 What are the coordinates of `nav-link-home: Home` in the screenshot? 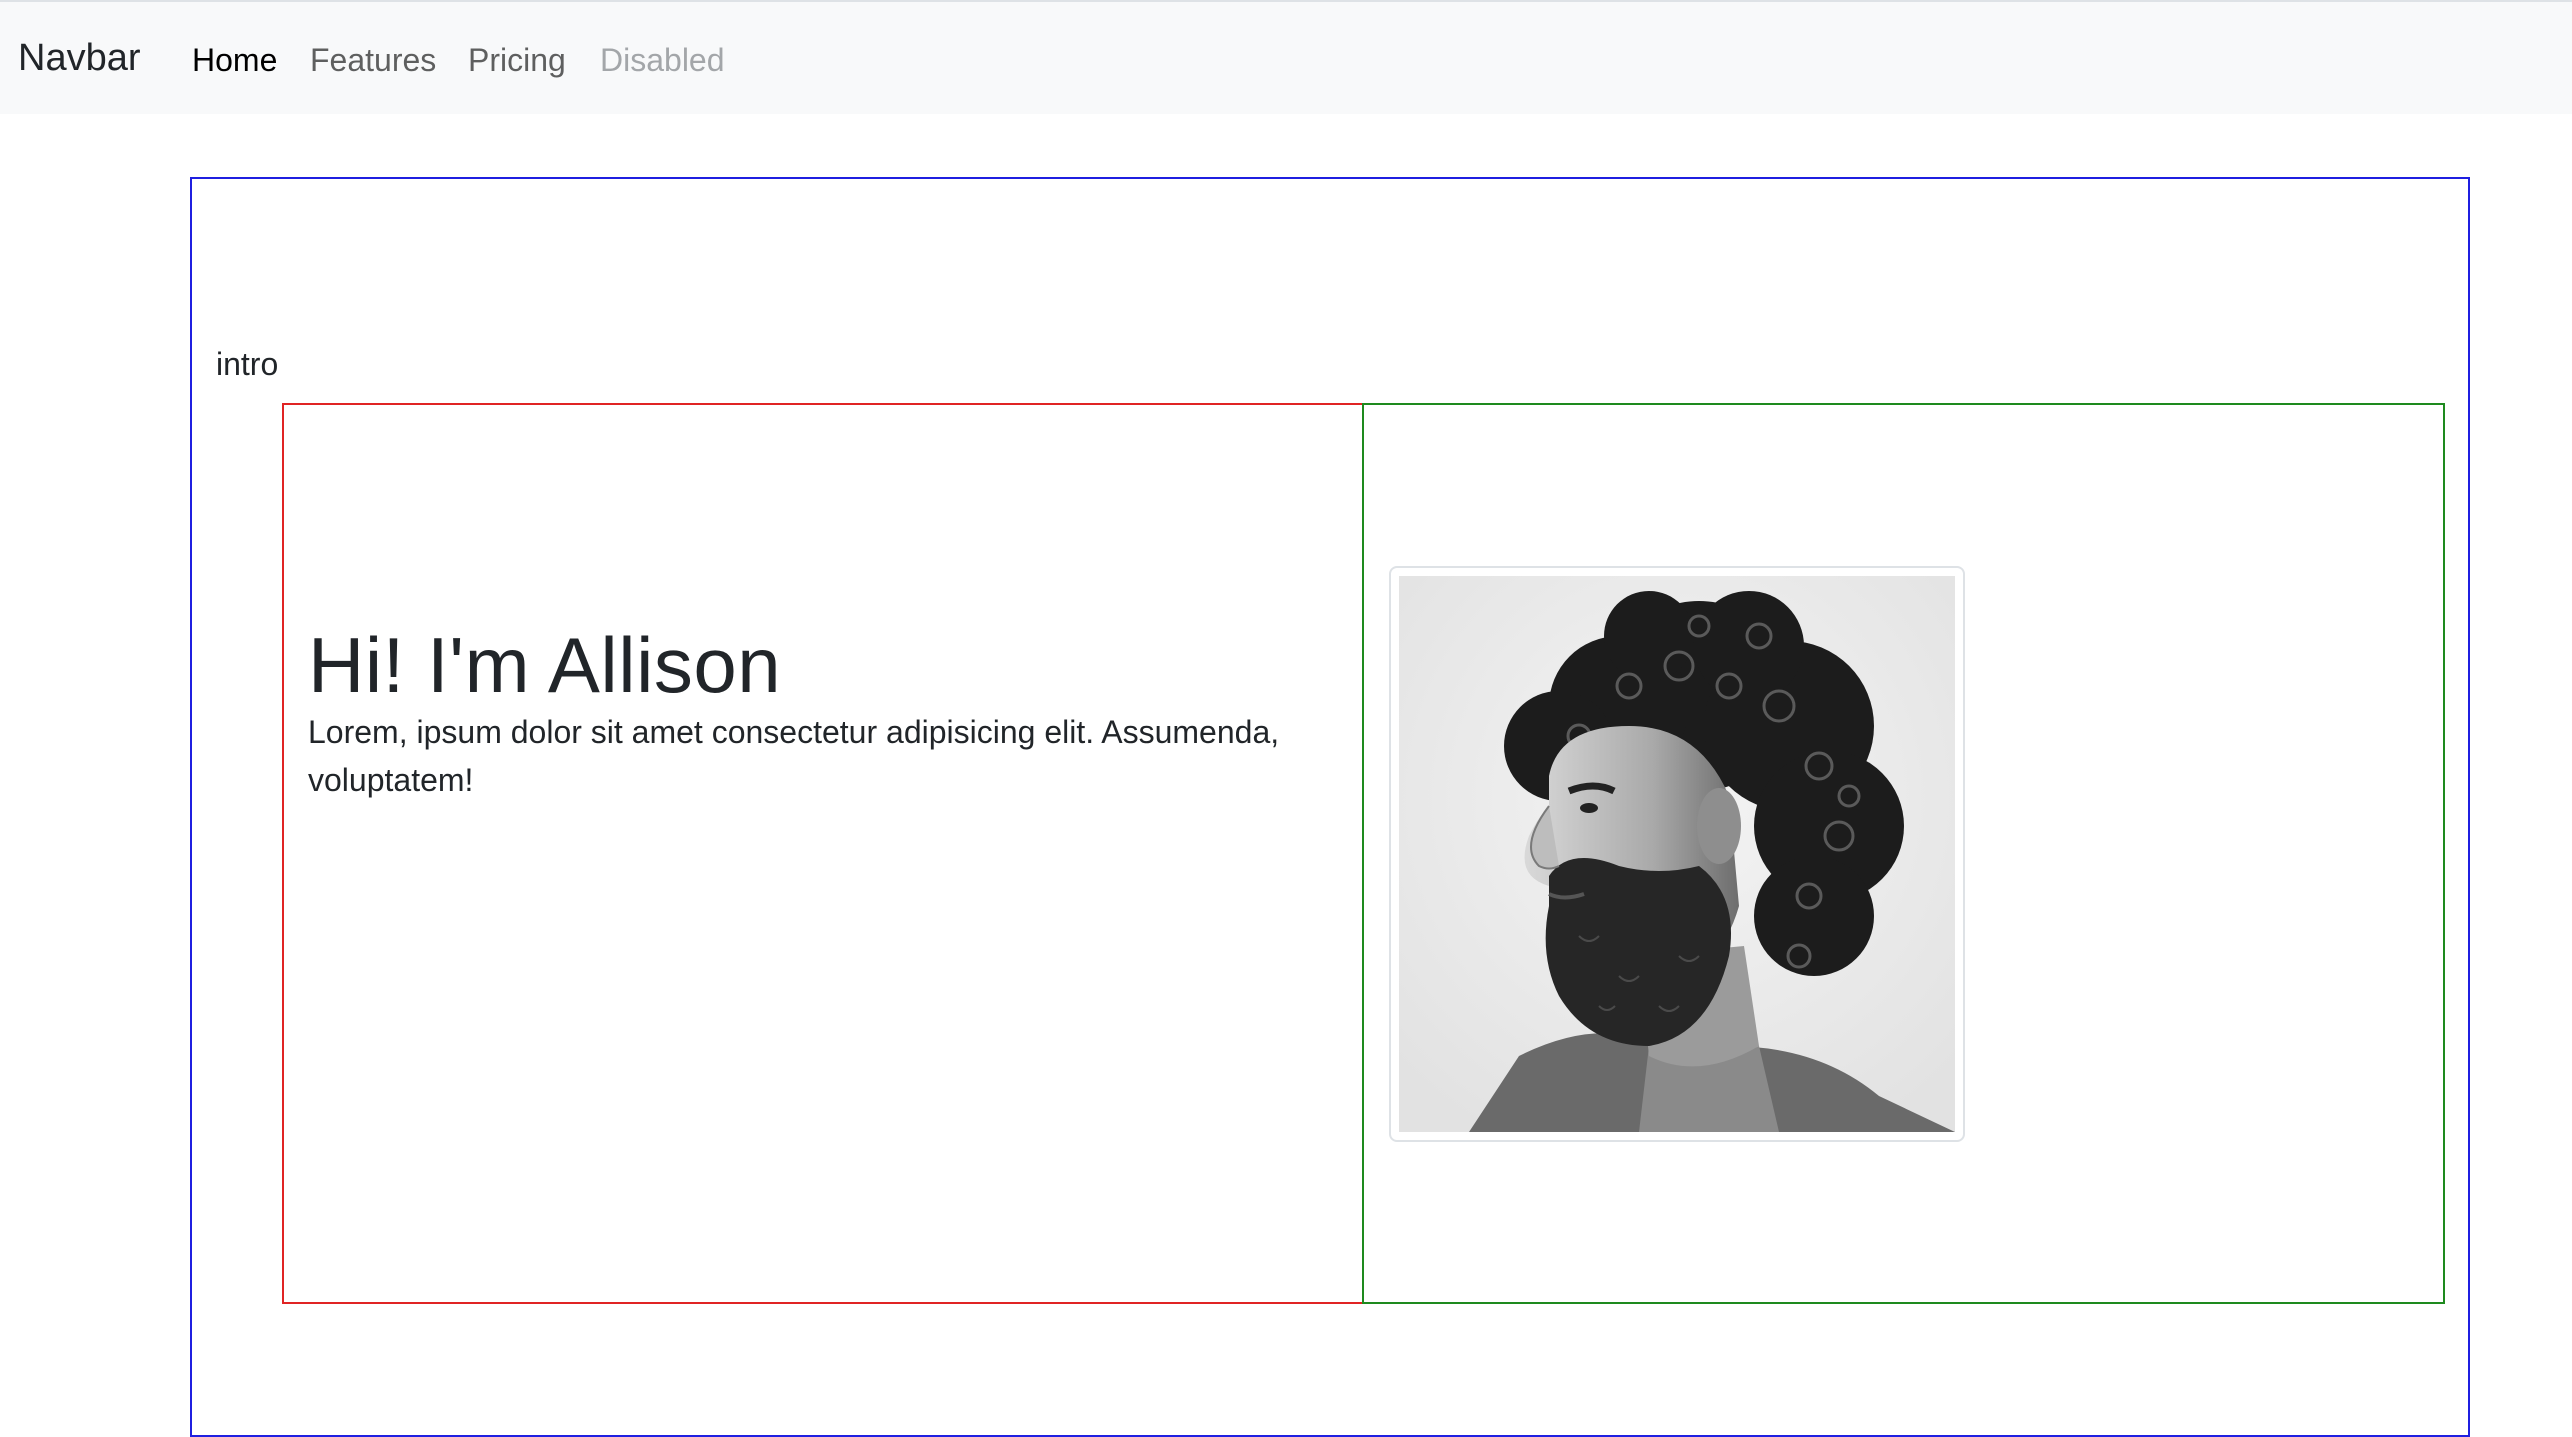 It's located at (234, 60).